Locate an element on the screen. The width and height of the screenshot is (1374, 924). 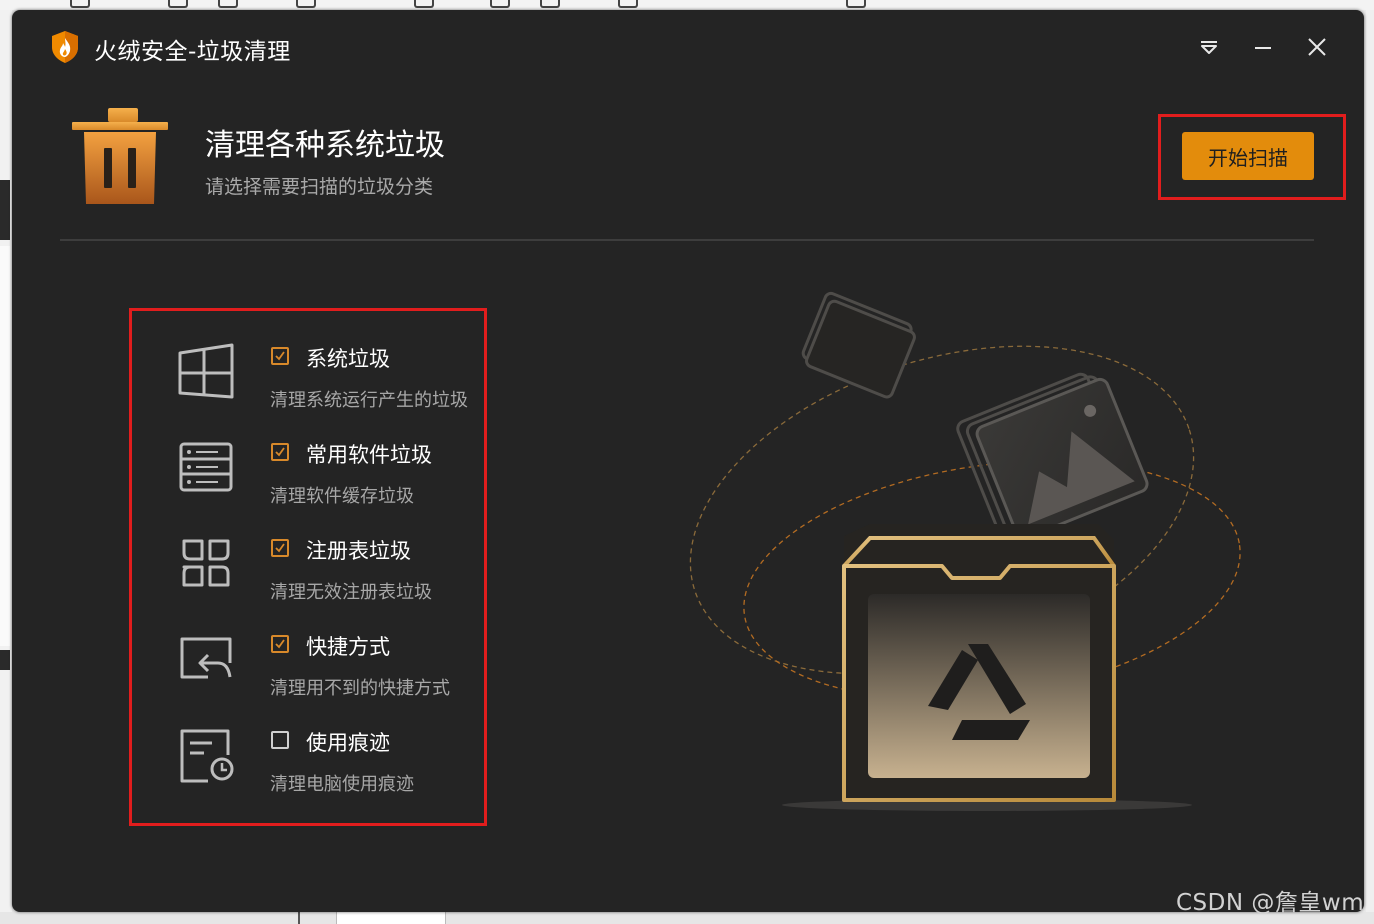
desktop-background-top is located at coordinates (687, 5).